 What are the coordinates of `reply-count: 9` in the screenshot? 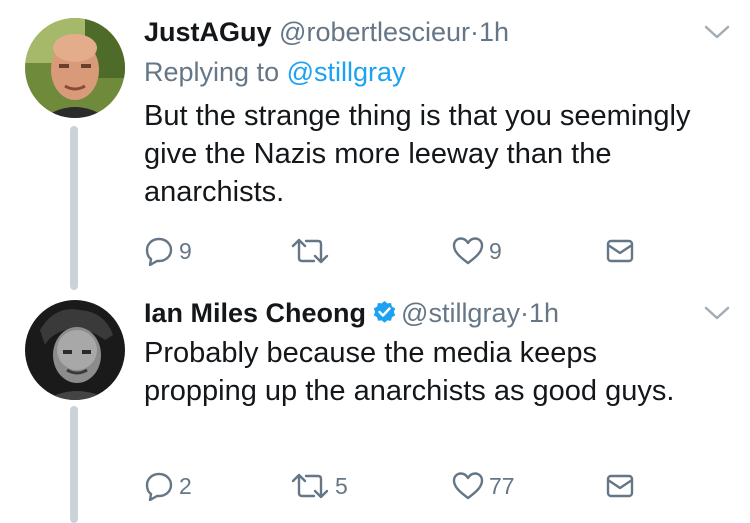 It's located at (185, 250).